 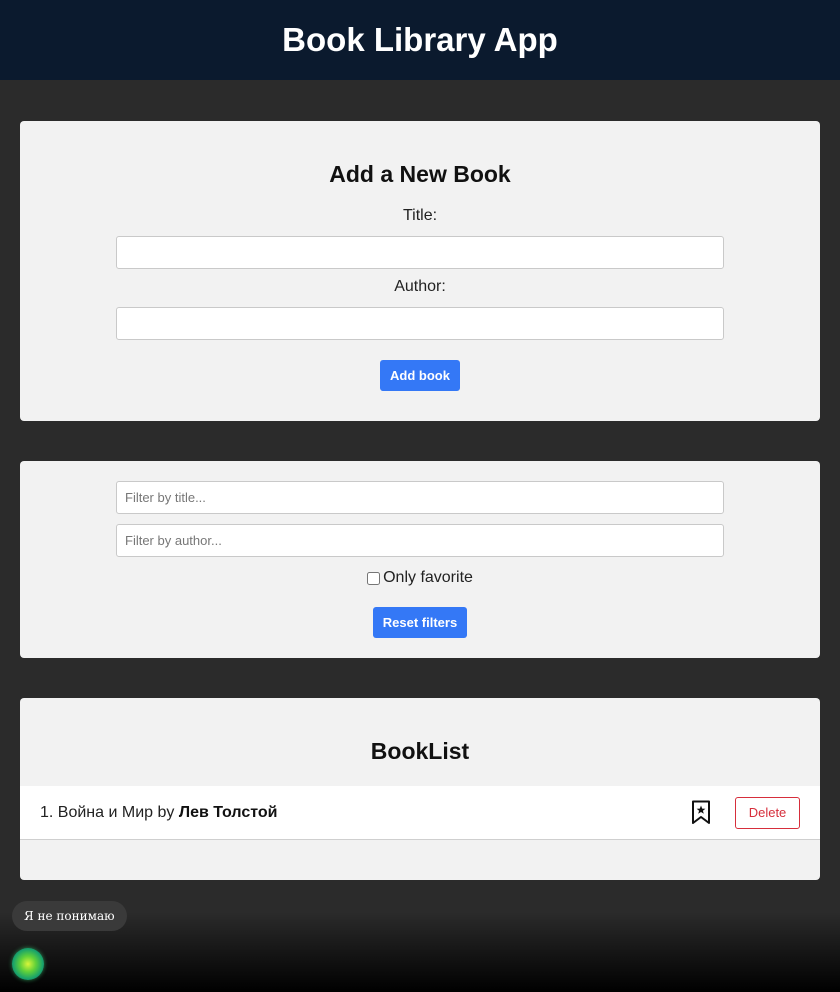 What do you see at coordinates (420, 323) in the screenshot?
I see `author-input` at bounding box center [420, 323].